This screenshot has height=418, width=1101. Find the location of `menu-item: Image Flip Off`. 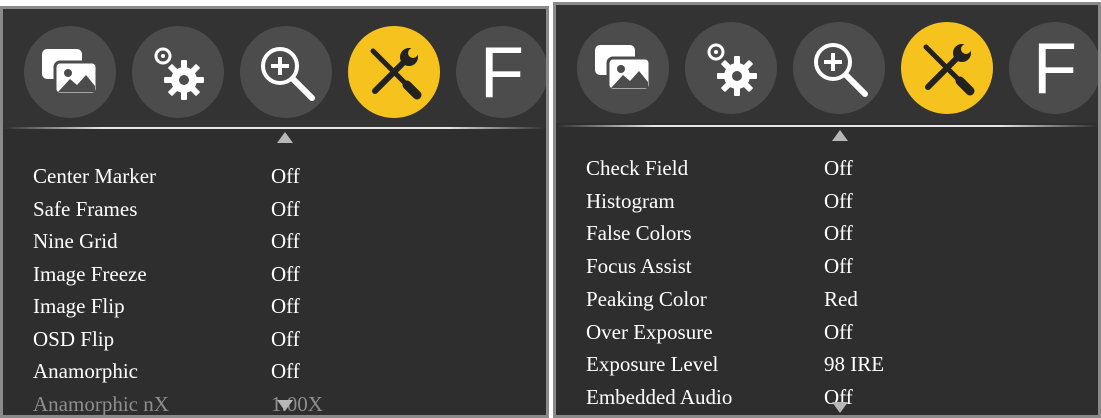

menu-item: Image Flip Off is located at coordinates (274, 306).